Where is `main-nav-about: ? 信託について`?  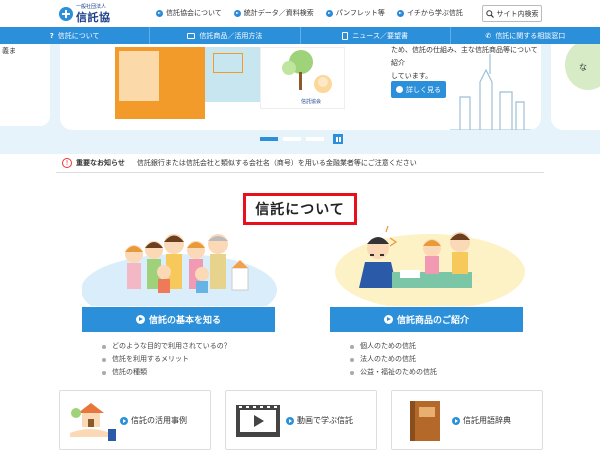
main-nav-about: ? 信託について is located at coordinates (75, 35).